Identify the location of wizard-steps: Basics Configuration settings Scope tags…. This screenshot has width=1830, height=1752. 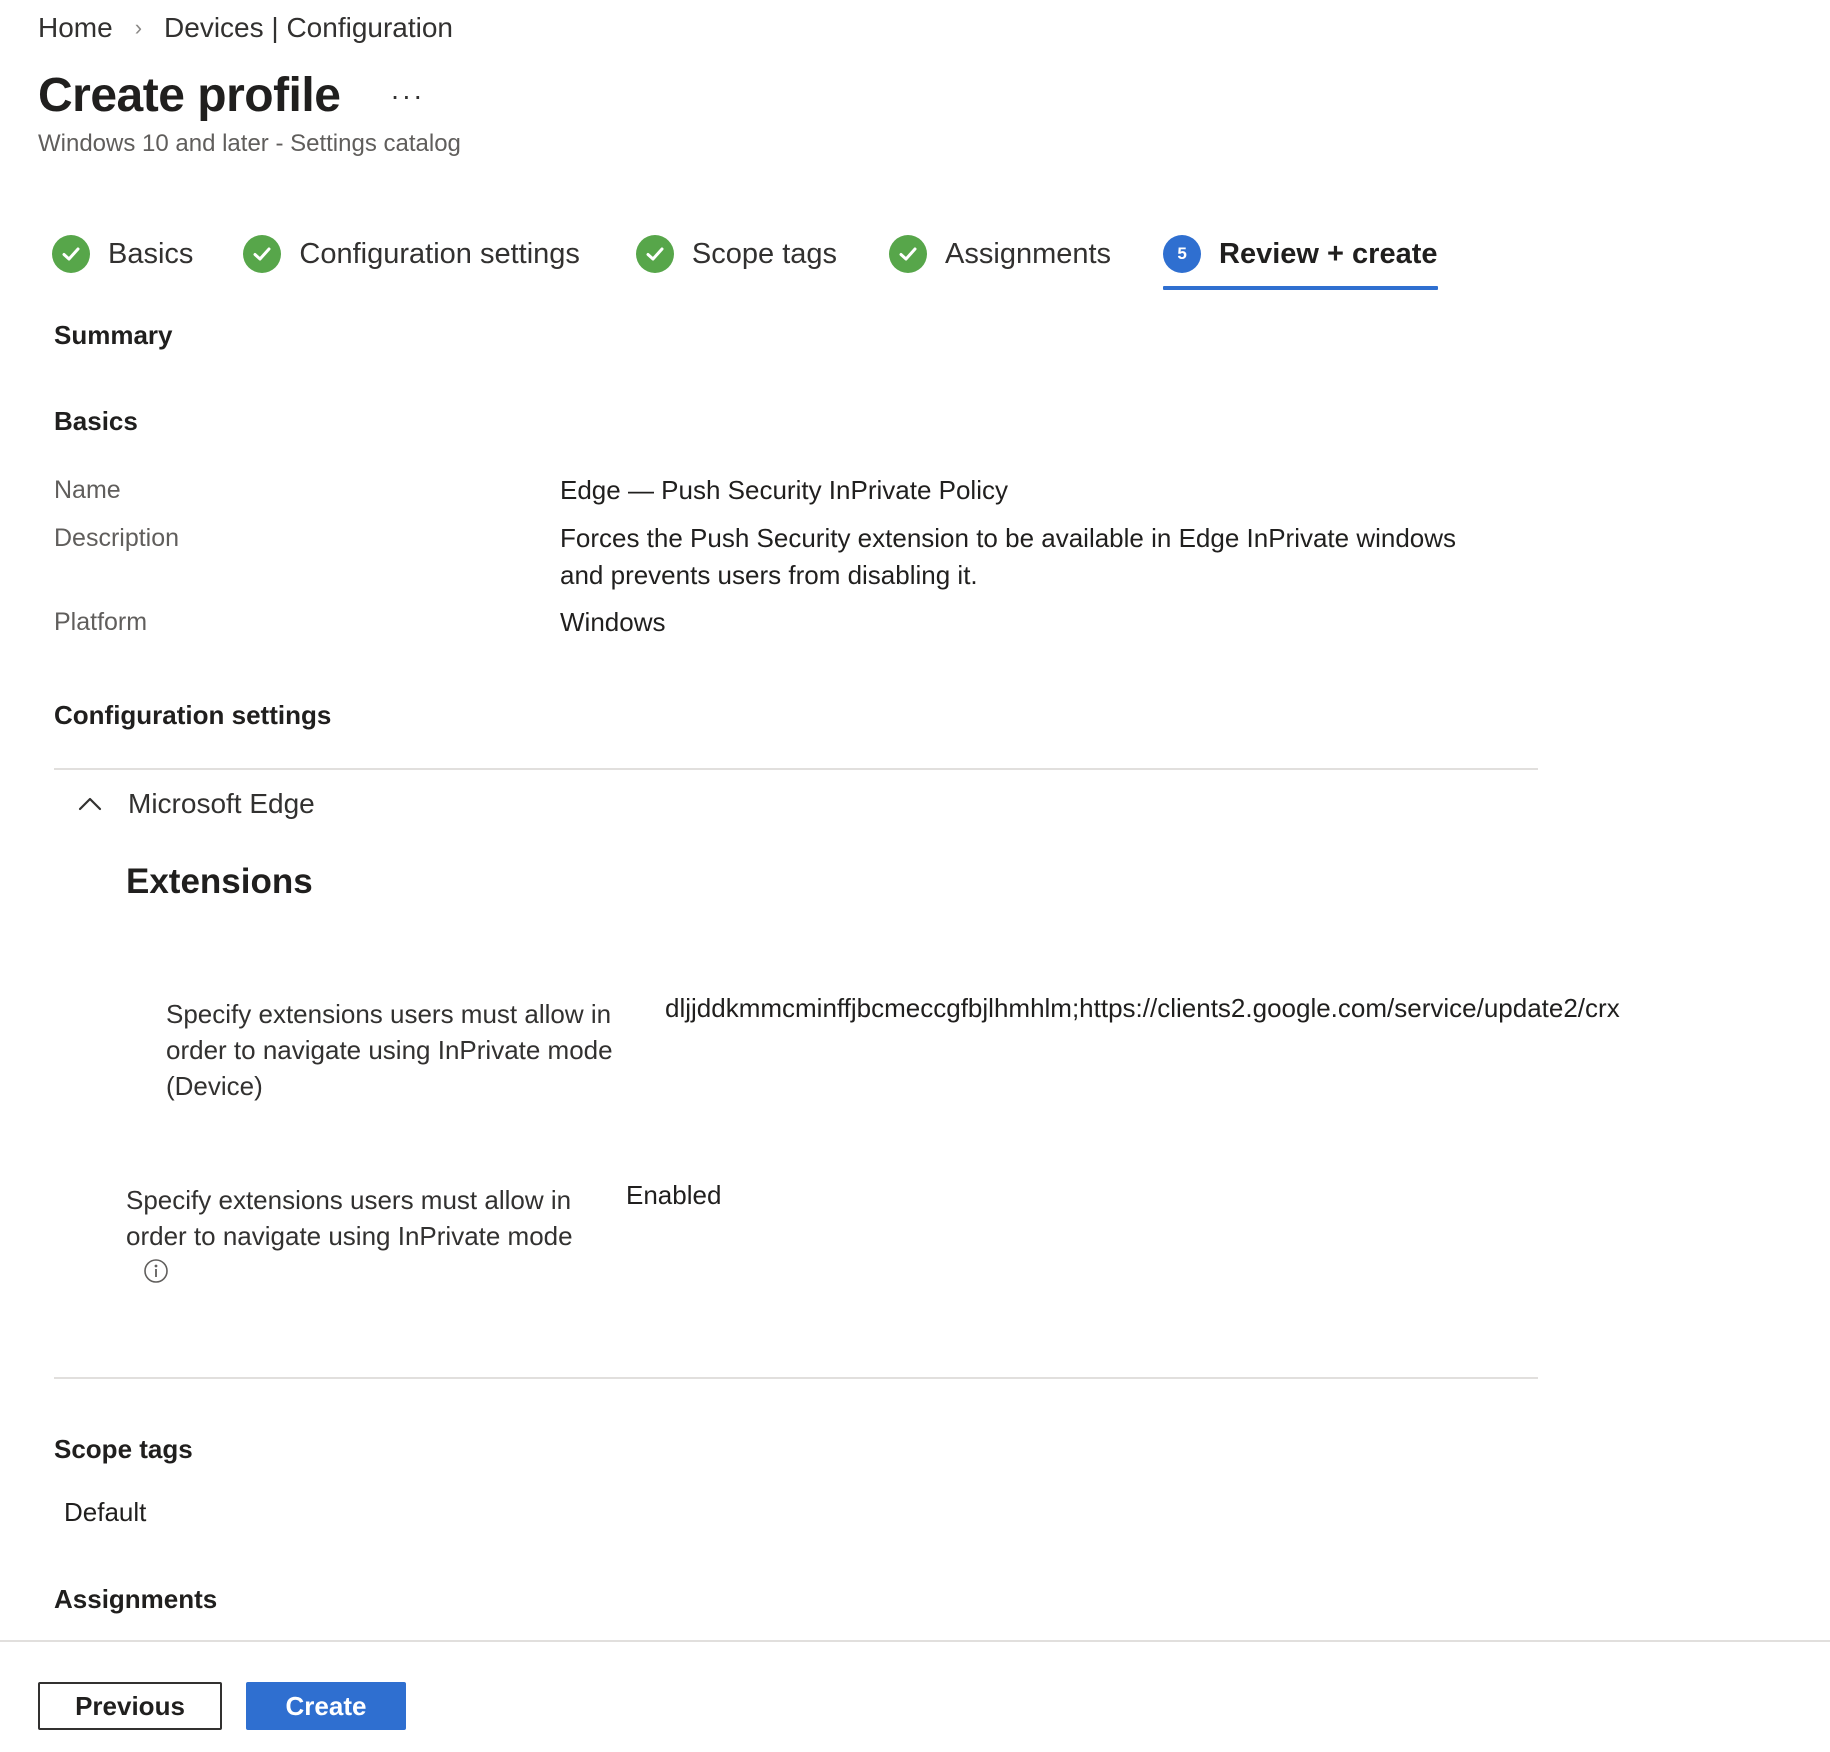
(745, 262).